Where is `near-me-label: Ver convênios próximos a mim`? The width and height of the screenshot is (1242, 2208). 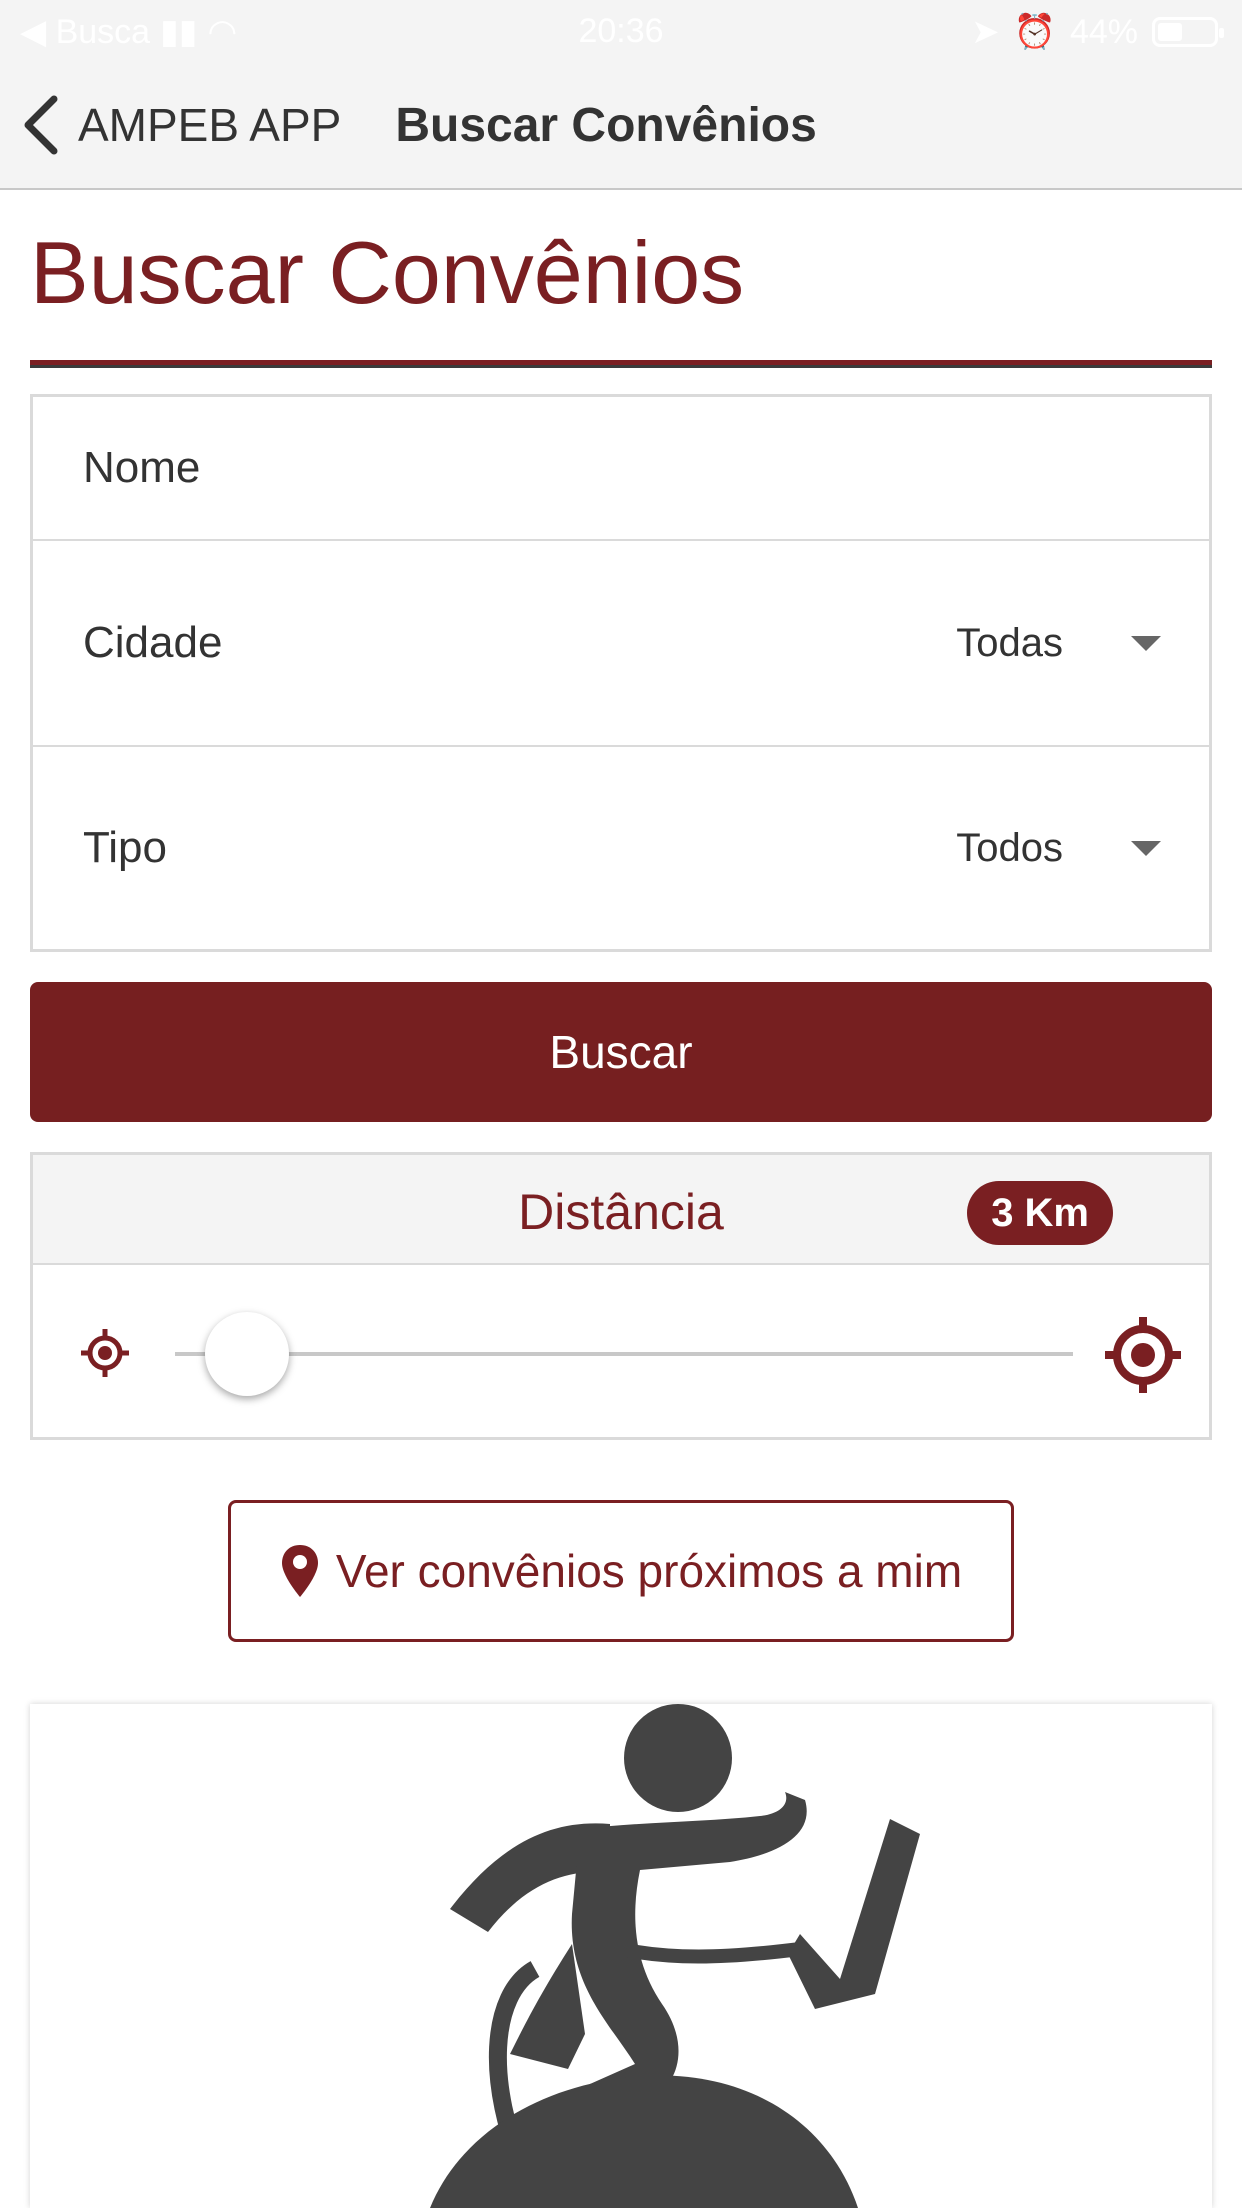
near-me-label: Ver convênios próximos a mim is located at coordinates (649, 1571).